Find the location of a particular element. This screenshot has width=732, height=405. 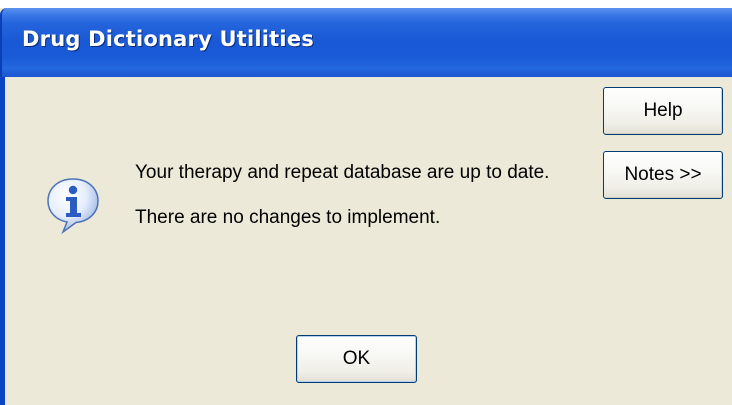

message-line-2: There are no changes to implement. is located at coordinates (288, 217).